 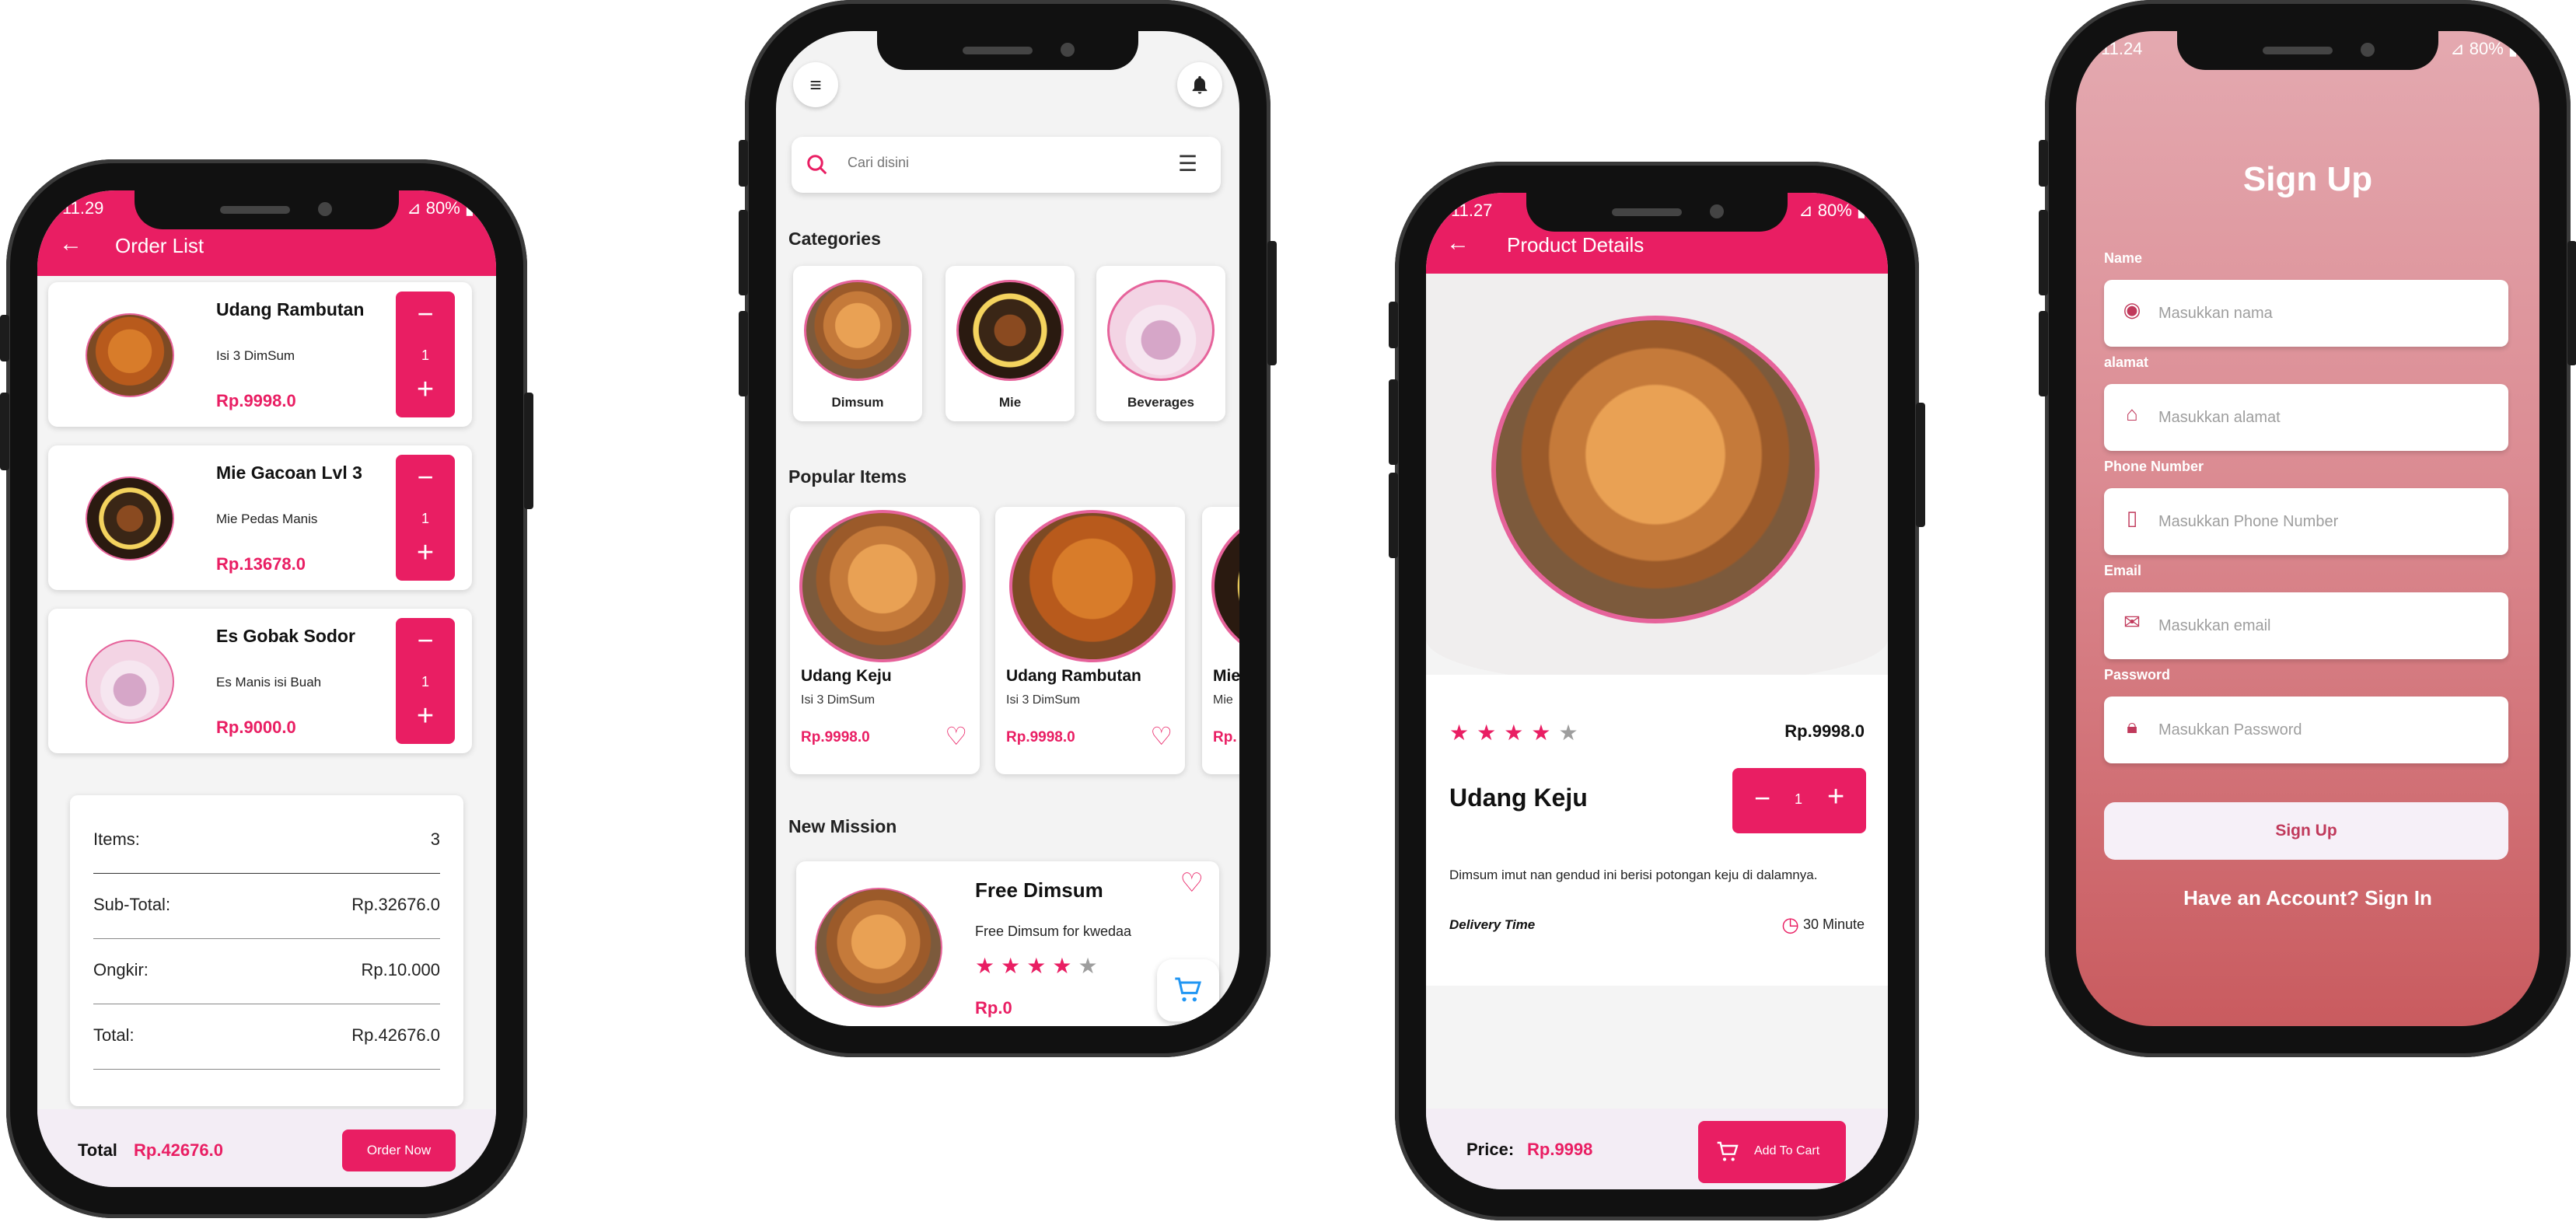 I want to click on page-title: Product Details, so click(x=1576, y=245).